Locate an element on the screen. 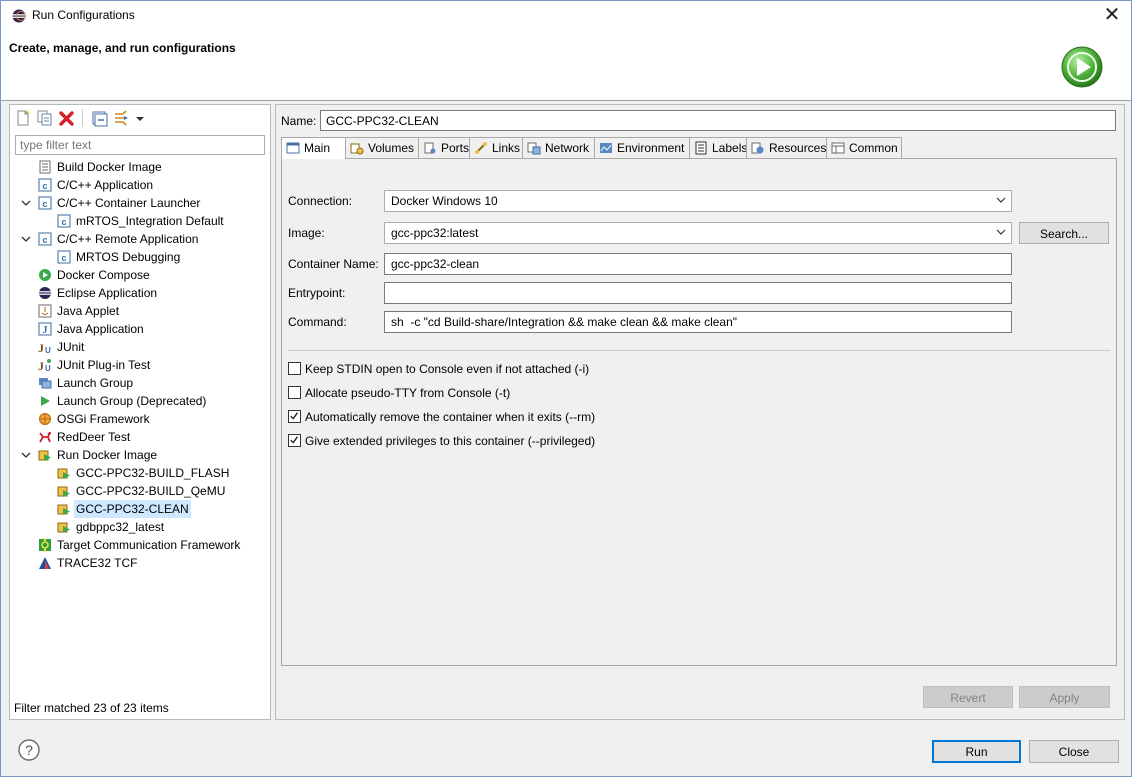 This screenshot has width=1132, height=777. tree-item: Eclipse Application is located at coordinates (139, 293).